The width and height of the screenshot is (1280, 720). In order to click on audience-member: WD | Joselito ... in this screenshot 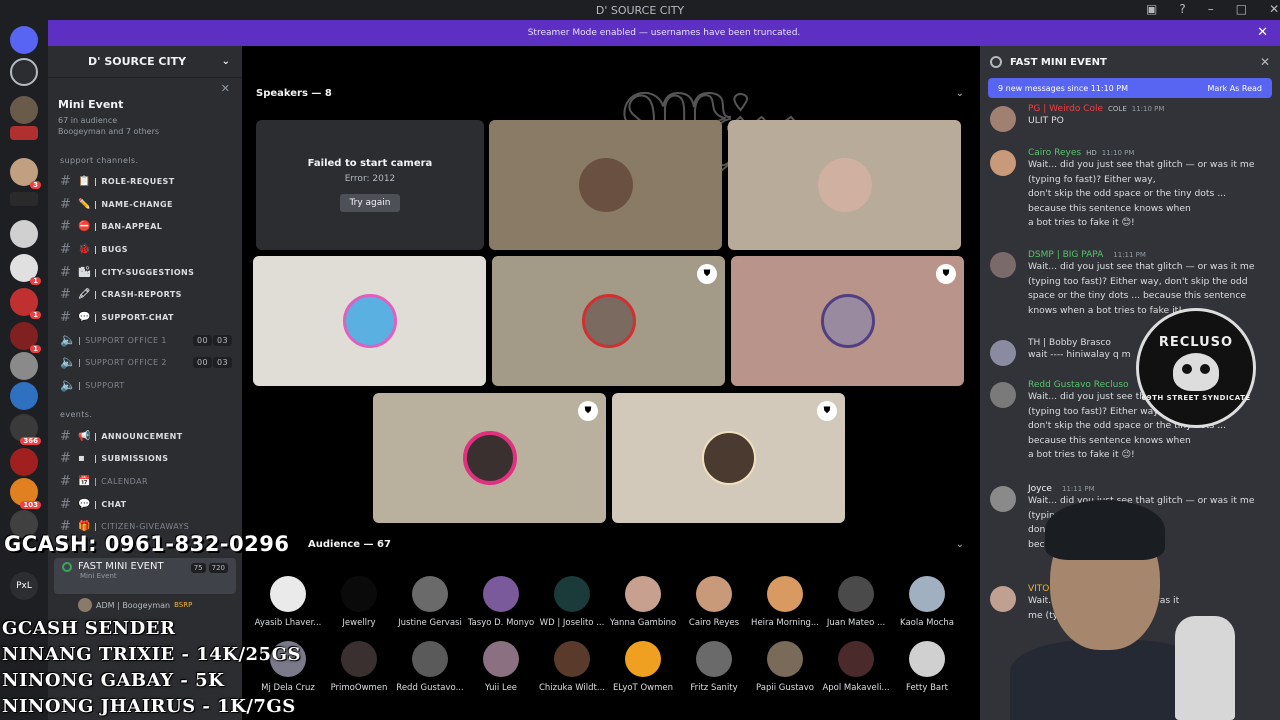, I will do `click(572, 602)`.